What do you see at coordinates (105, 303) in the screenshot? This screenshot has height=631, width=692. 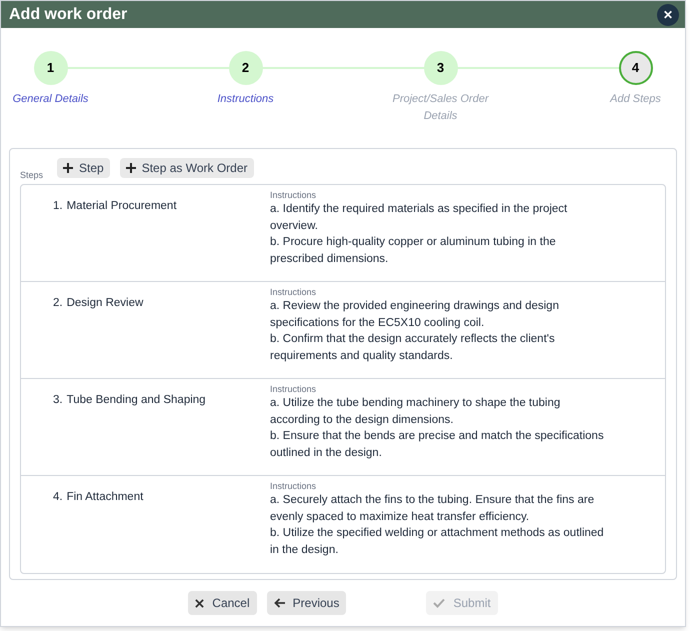 I see `step-title: Design Review` at bounding box center [105, 303].